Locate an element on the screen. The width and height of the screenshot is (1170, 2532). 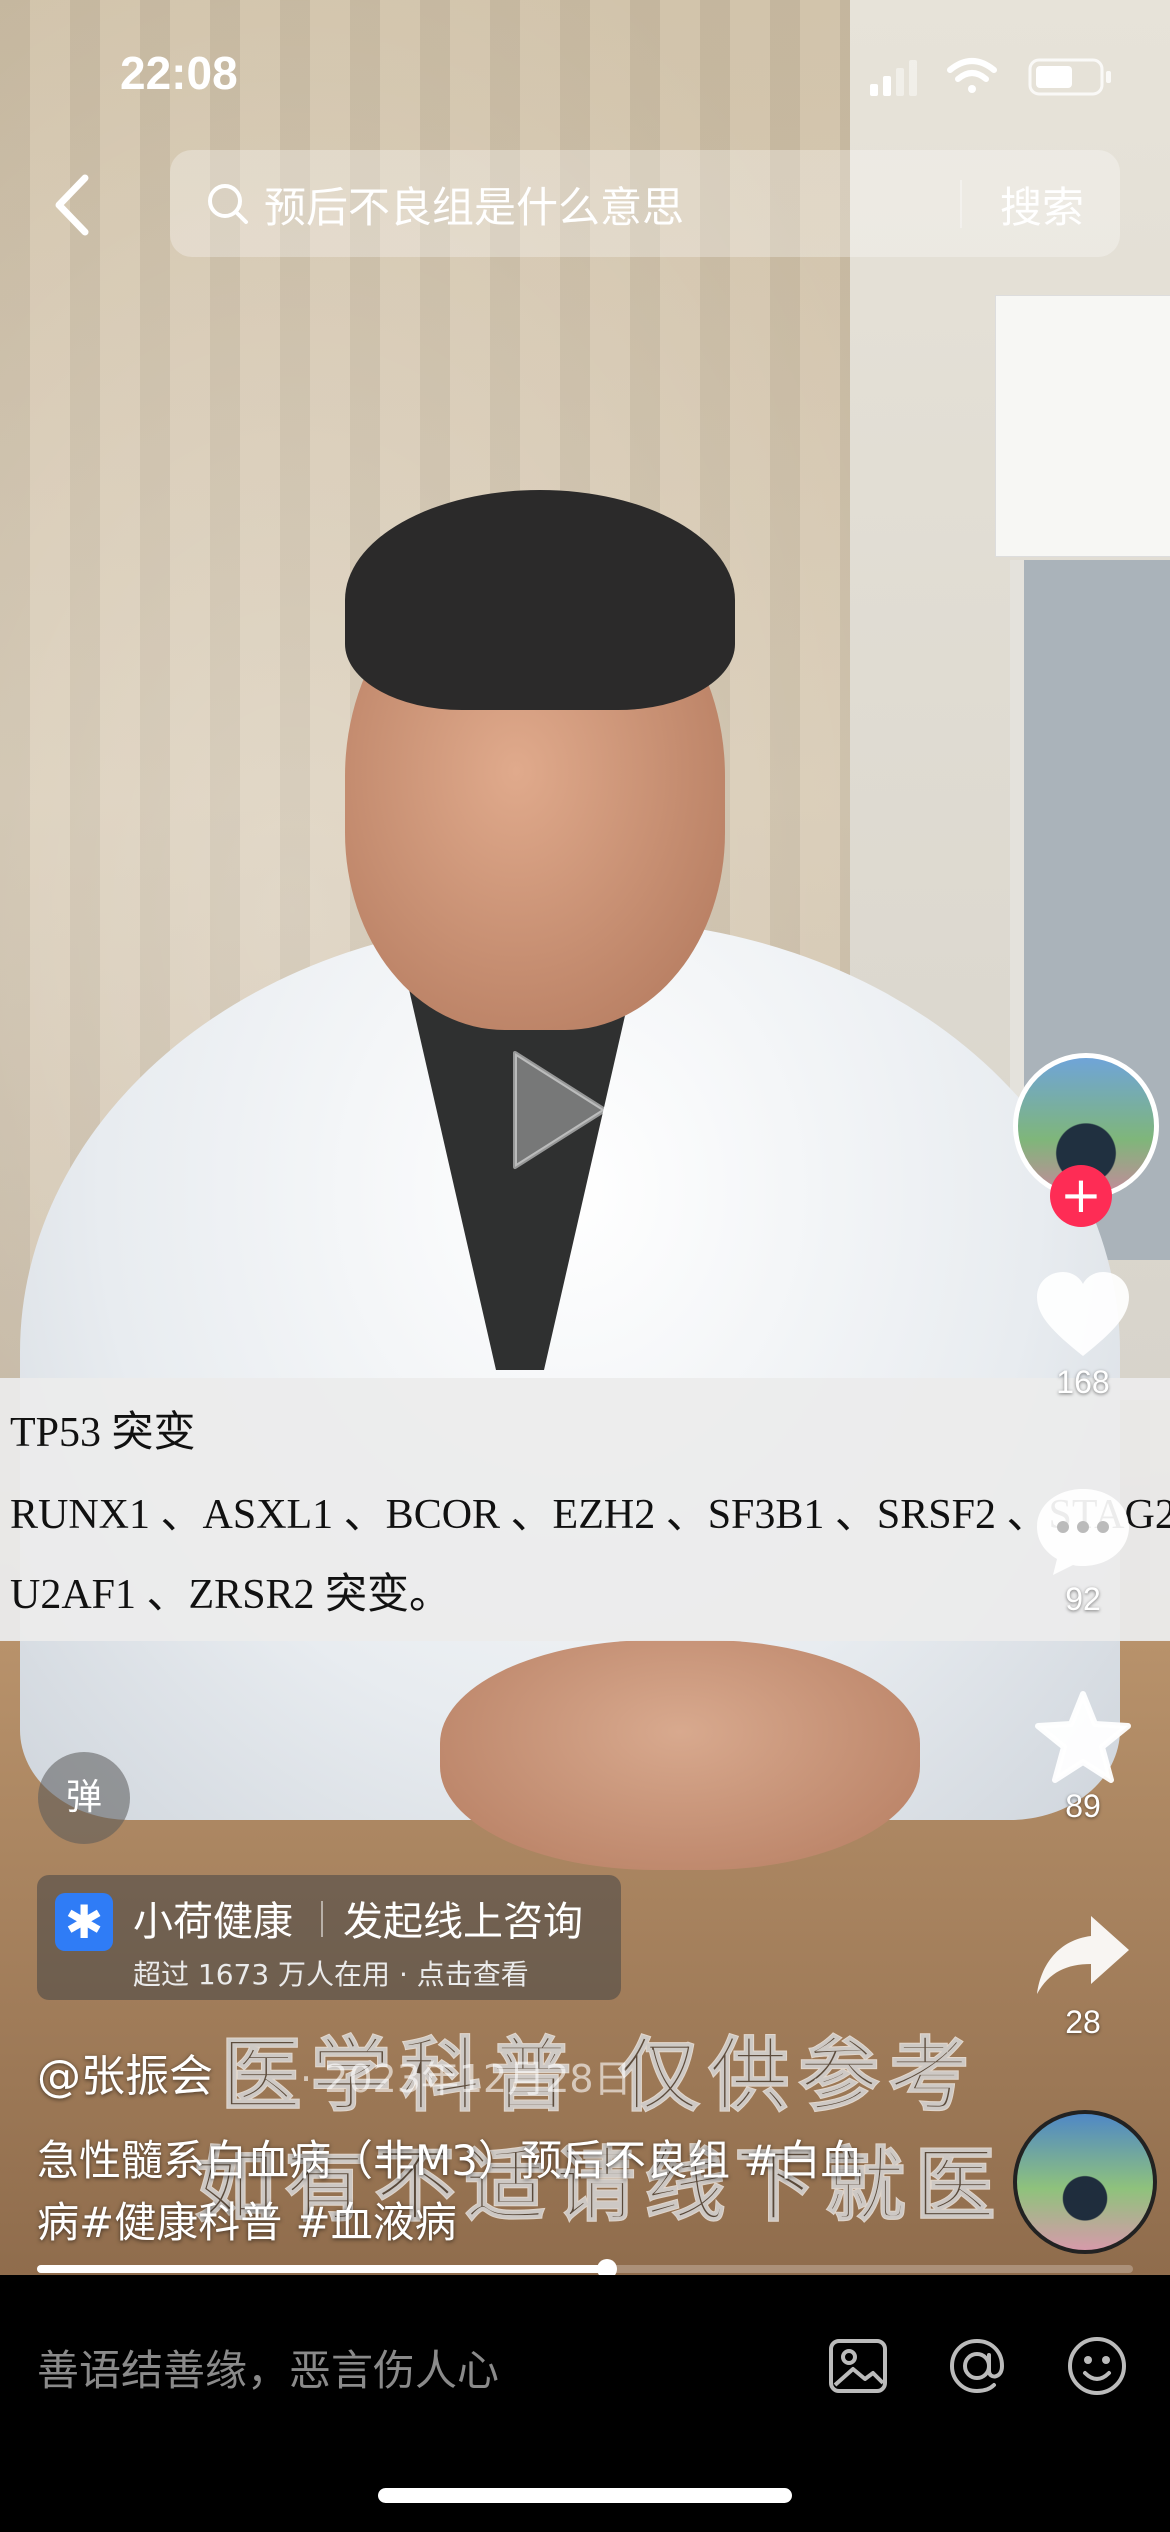
favorite-button: 89 is located at coordinates (1083, 1757).